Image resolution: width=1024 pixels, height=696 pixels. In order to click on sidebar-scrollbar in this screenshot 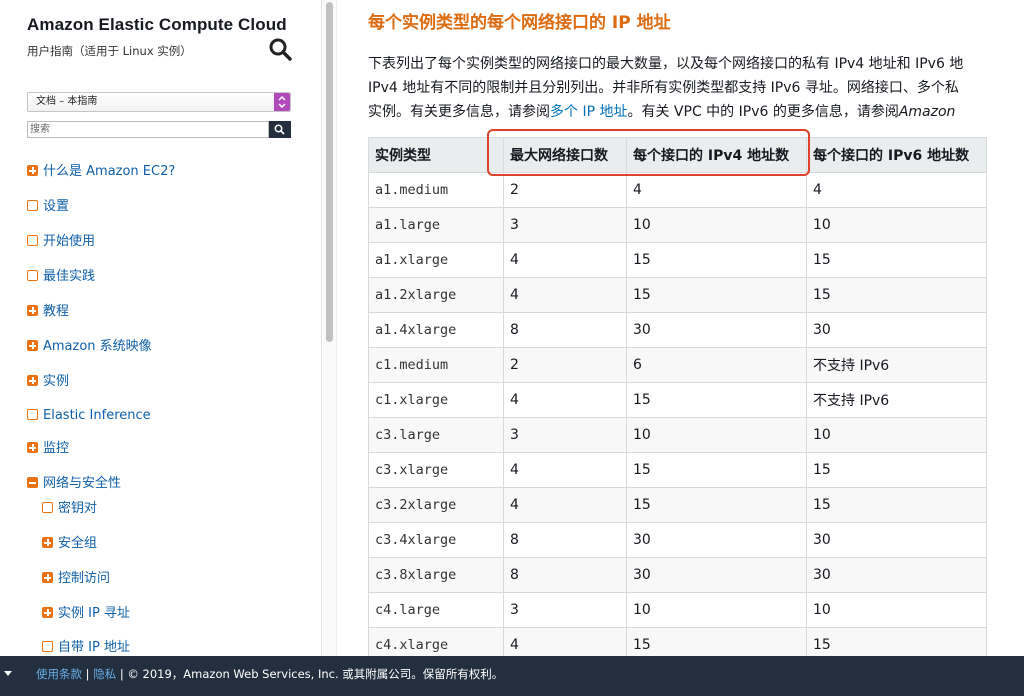, I will do `click(330, 328)`.